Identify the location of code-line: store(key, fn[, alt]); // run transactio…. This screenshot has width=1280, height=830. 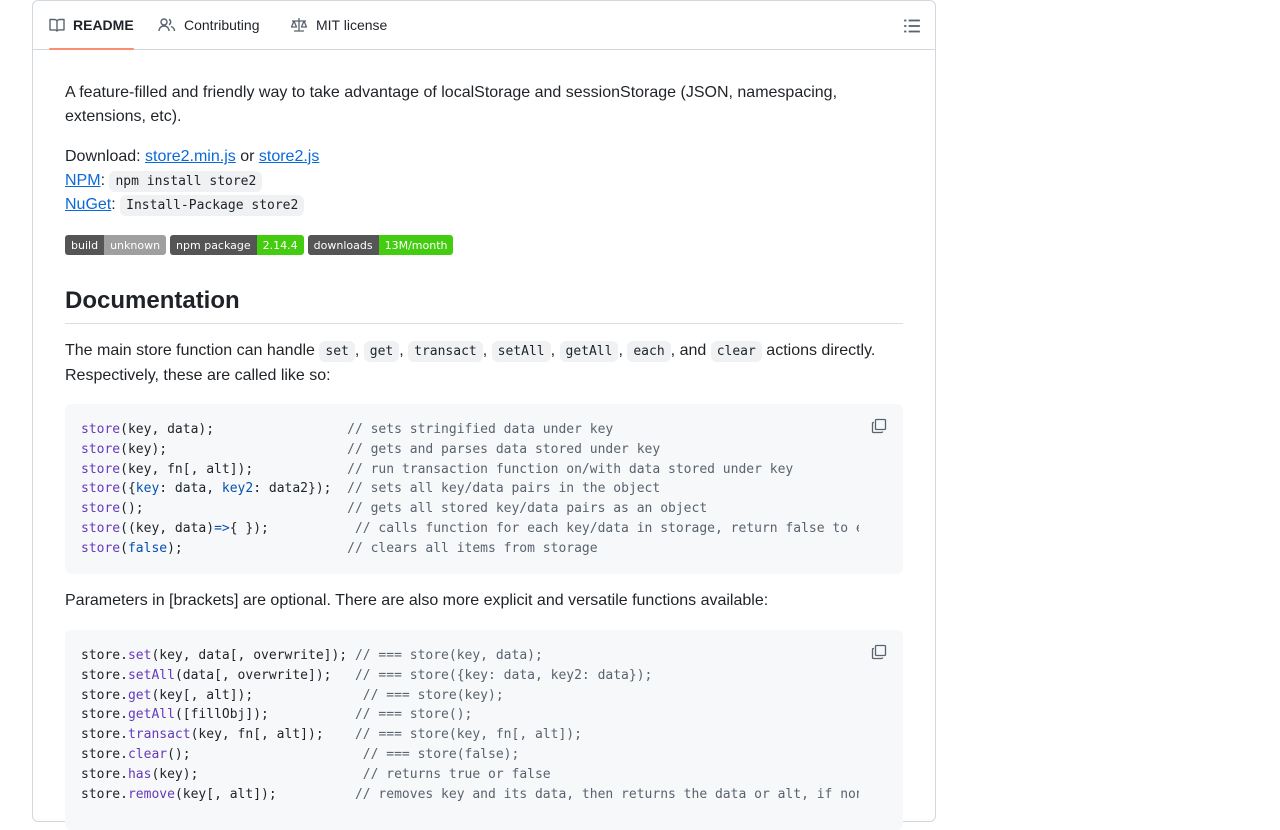
(470, 470).